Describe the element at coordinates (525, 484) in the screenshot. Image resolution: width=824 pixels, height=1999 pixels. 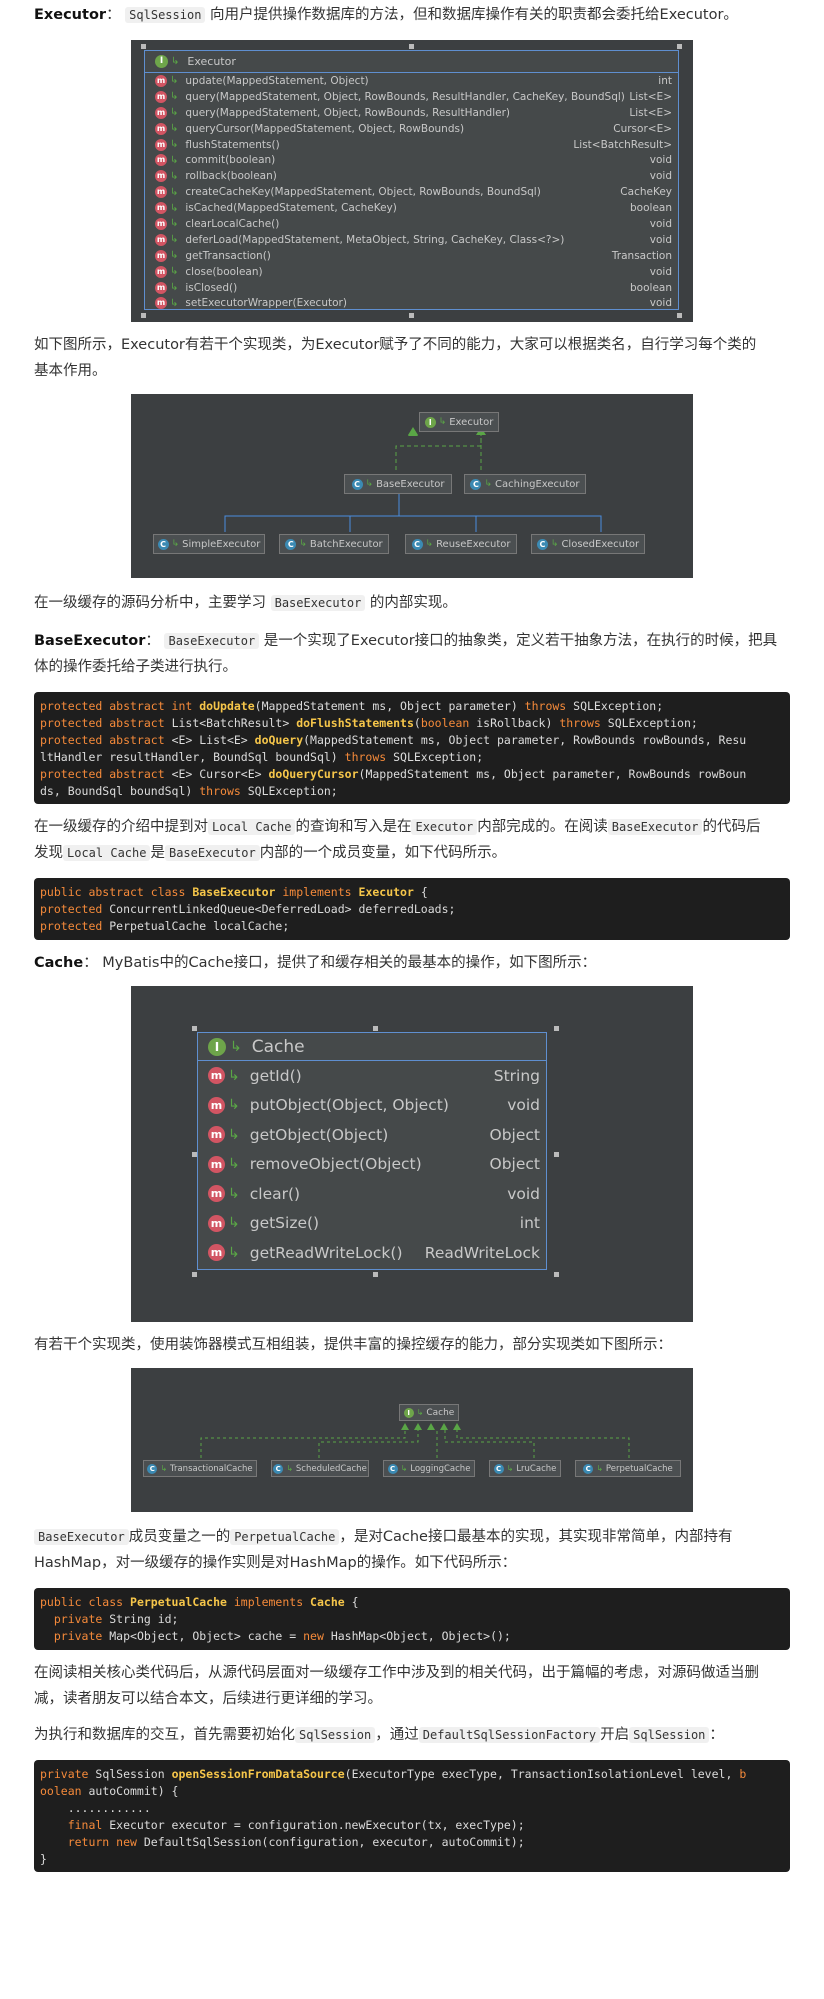
I see `diagram-node-cachingexecutor: C ↳ CachingExecutor` at that location.